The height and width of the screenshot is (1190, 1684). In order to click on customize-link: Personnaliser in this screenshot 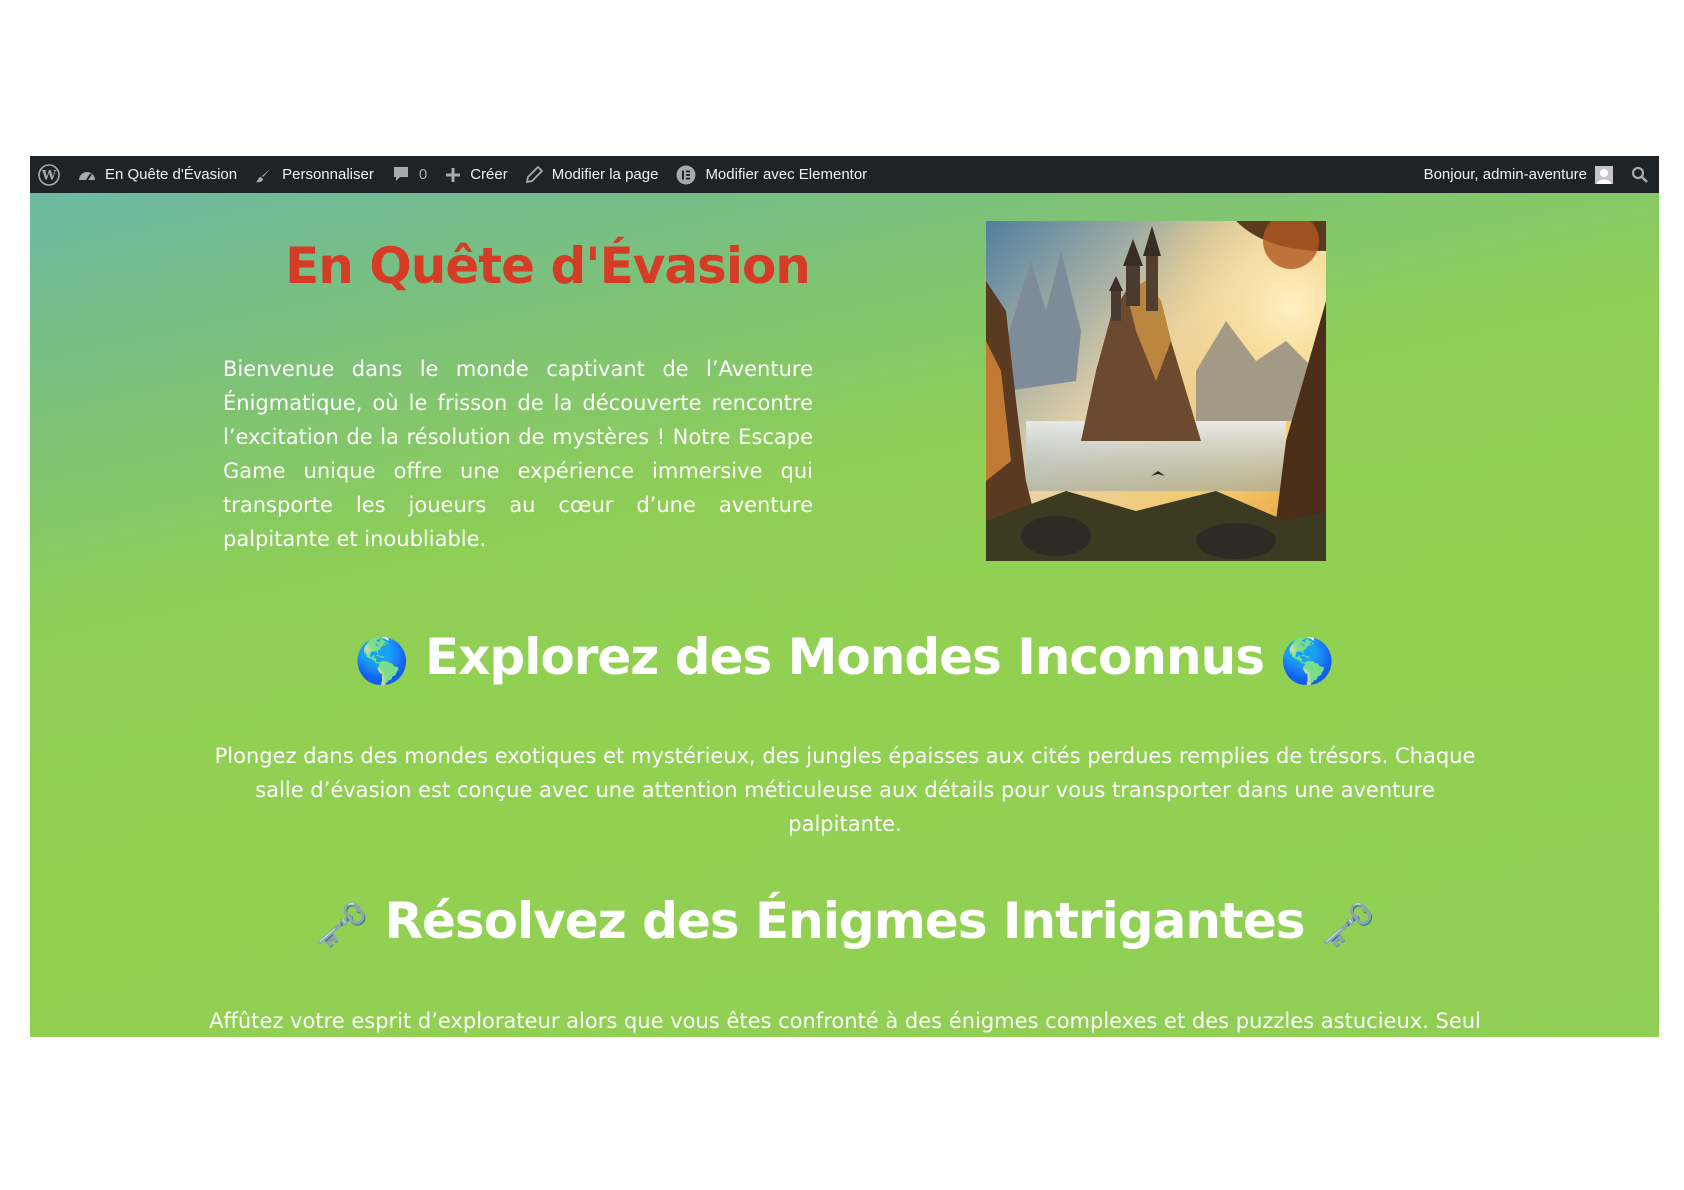, I will do `click(314, 174)`.